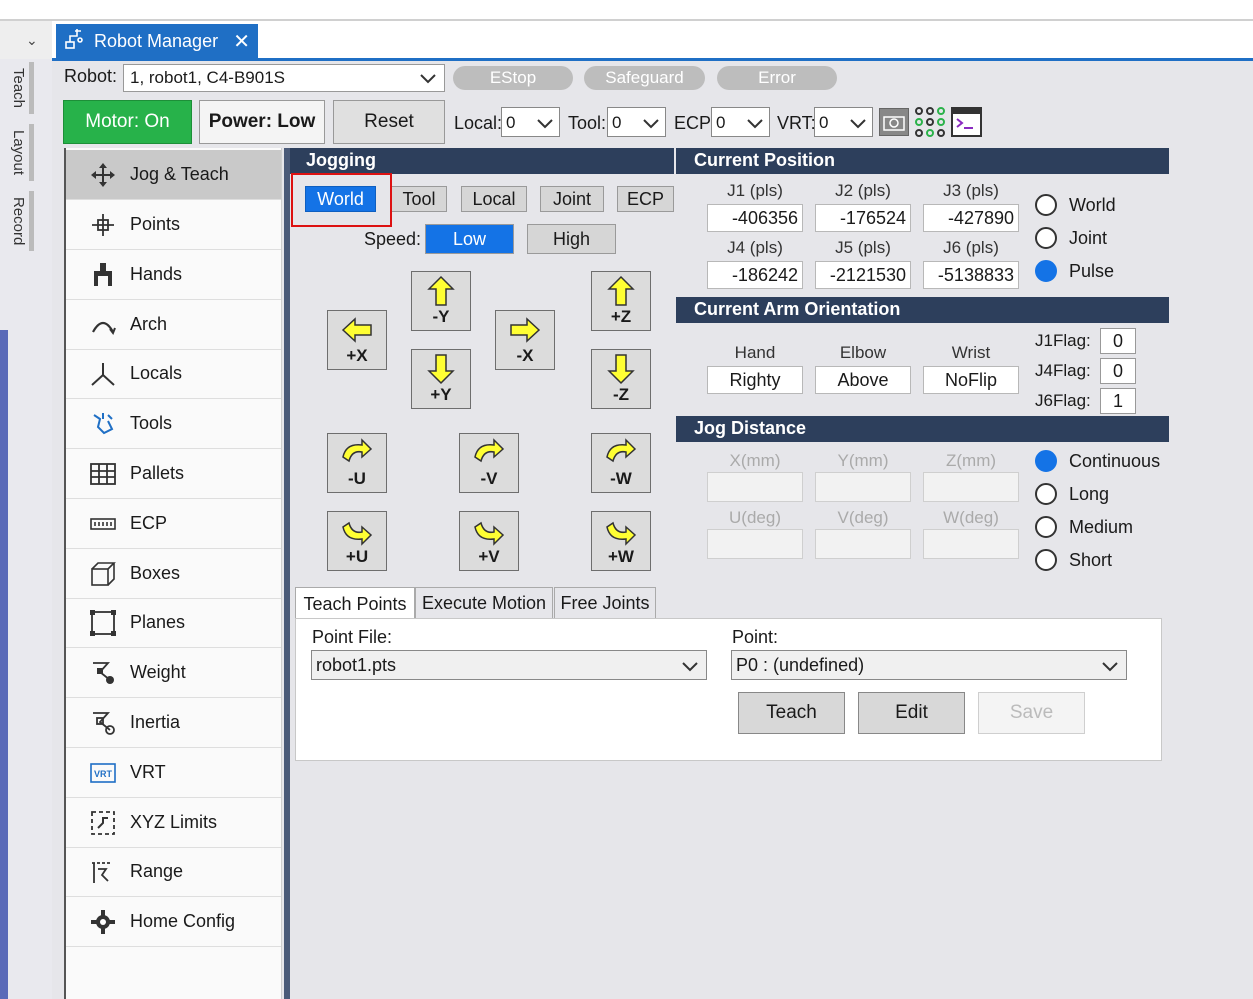 This screenshot has width=1253, height=999. I want to click on vrt-select: 0, so click(843, 122).